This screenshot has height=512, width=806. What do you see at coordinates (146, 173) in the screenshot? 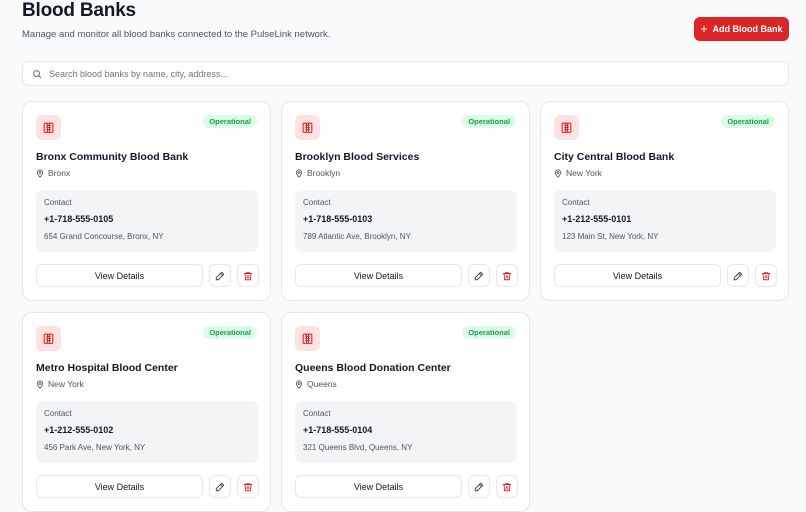
I see `bank-location: Bronx` at bounding box center [146, 173].